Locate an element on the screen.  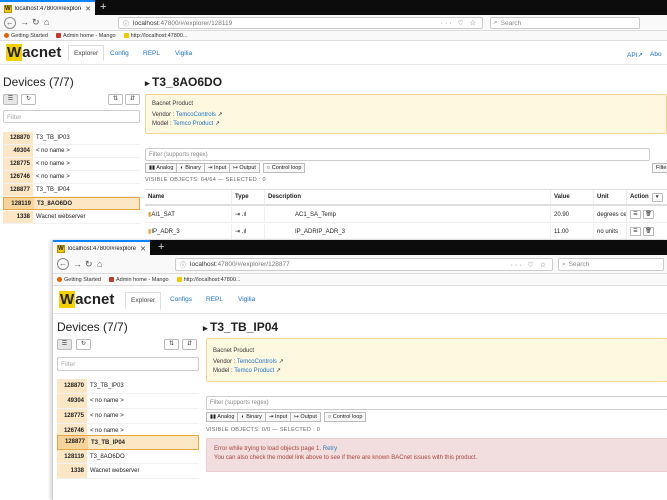
type-icons: ⇥ .ıl is located at coordinates (238, 214).